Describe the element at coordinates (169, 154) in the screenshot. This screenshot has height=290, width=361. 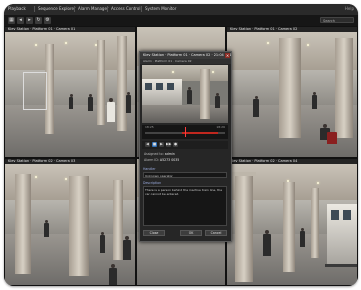
I see `field-value: admin` at that location.